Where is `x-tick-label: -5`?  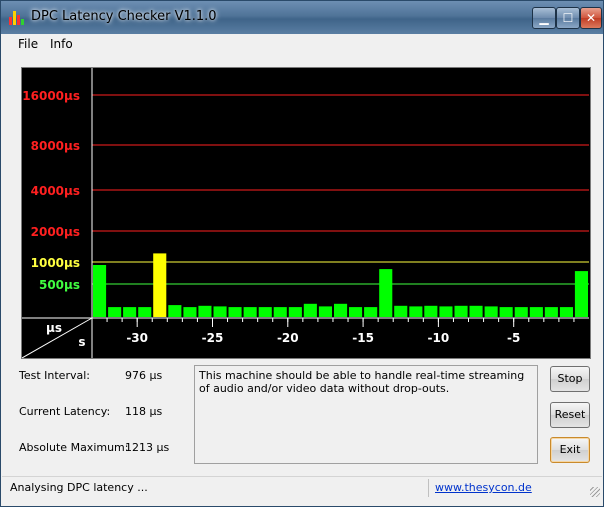
x-tick-label: -5 is located at coordinates (513, 338).